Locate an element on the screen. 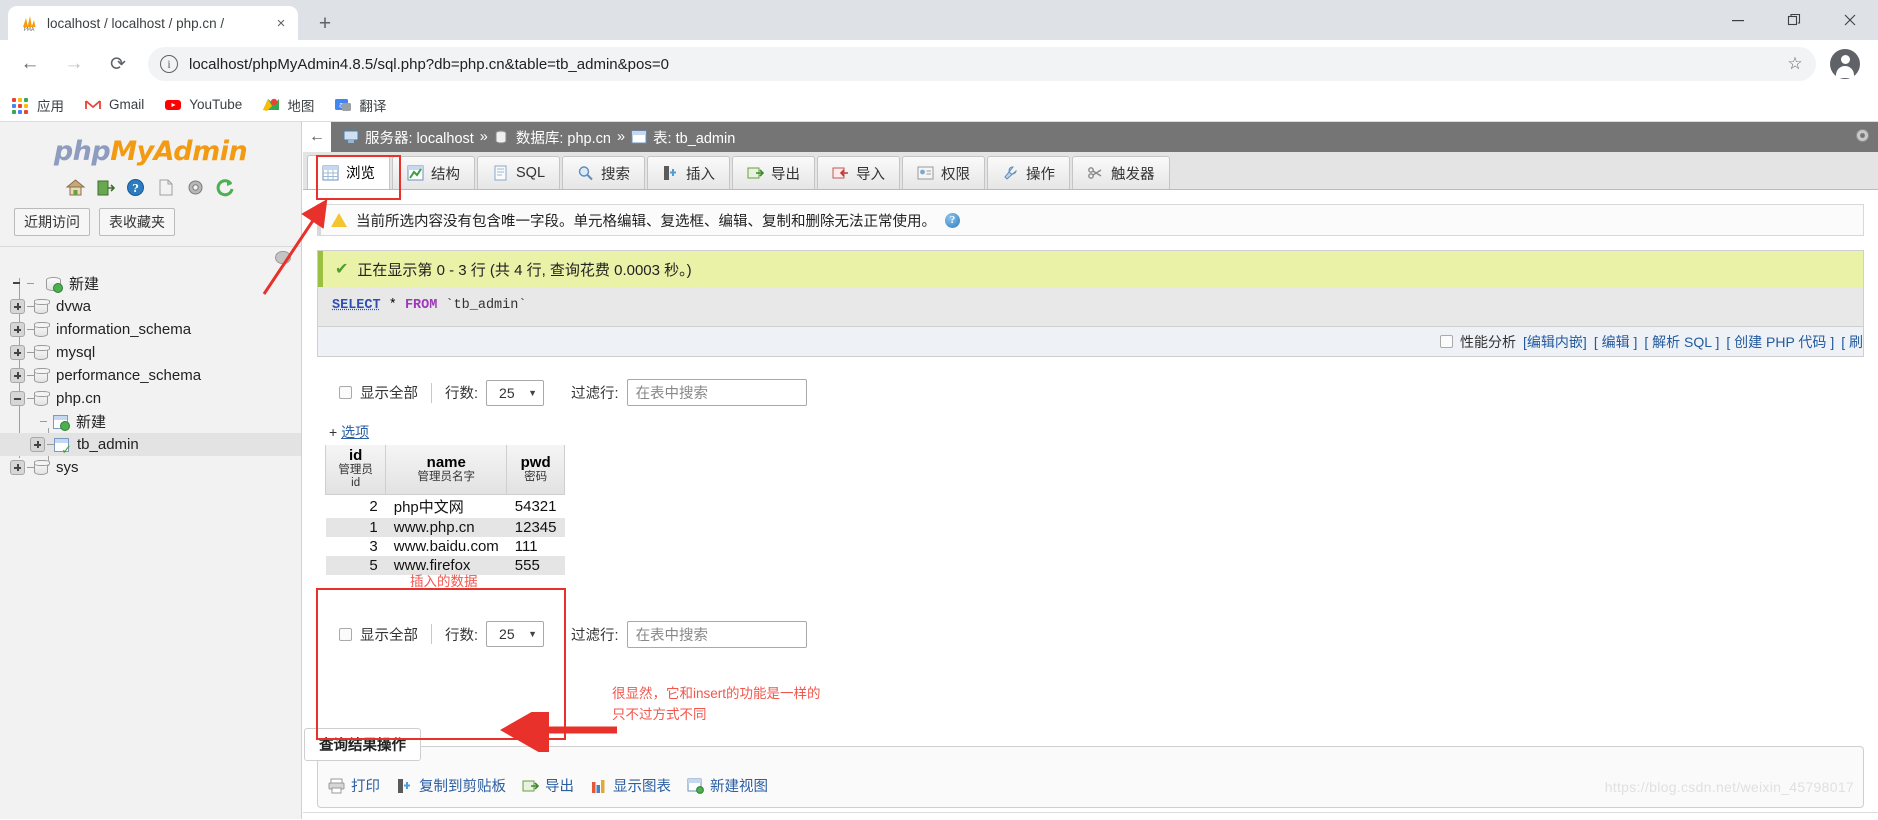 The width and height of the screenshot is (1878, 820). privileges-icon is located at coordinates (925, 173).